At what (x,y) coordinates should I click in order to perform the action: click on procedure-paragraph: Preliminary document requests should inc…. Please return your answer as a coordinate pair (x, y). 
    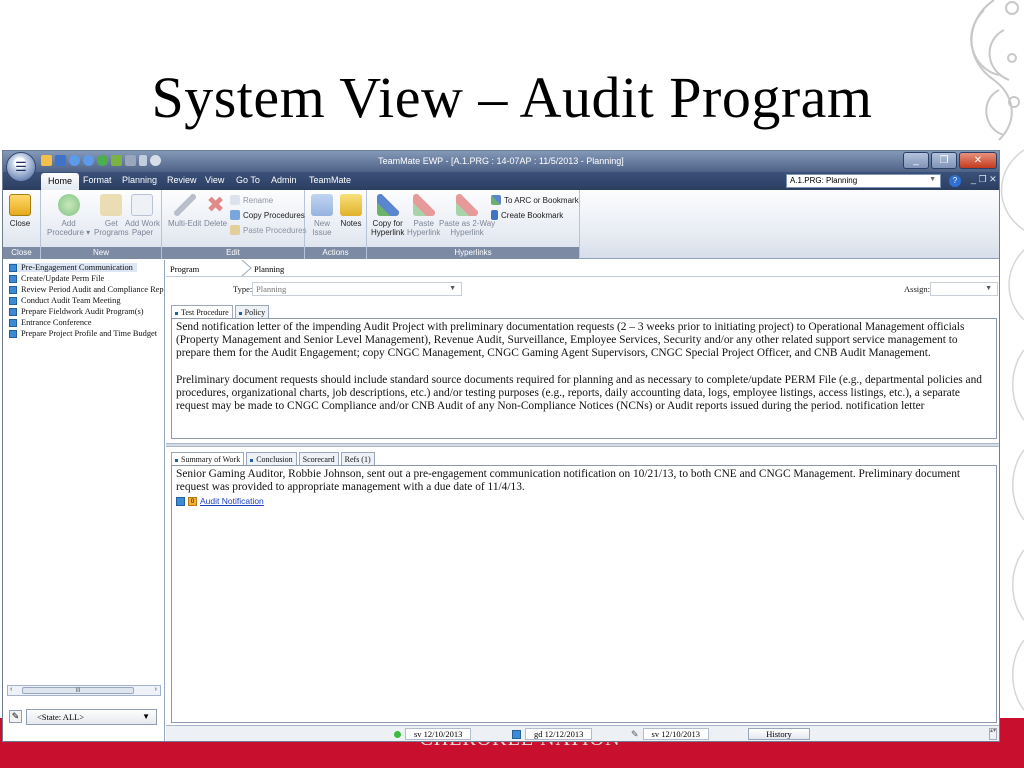
    Looking at the image, I should click on (579, 393).